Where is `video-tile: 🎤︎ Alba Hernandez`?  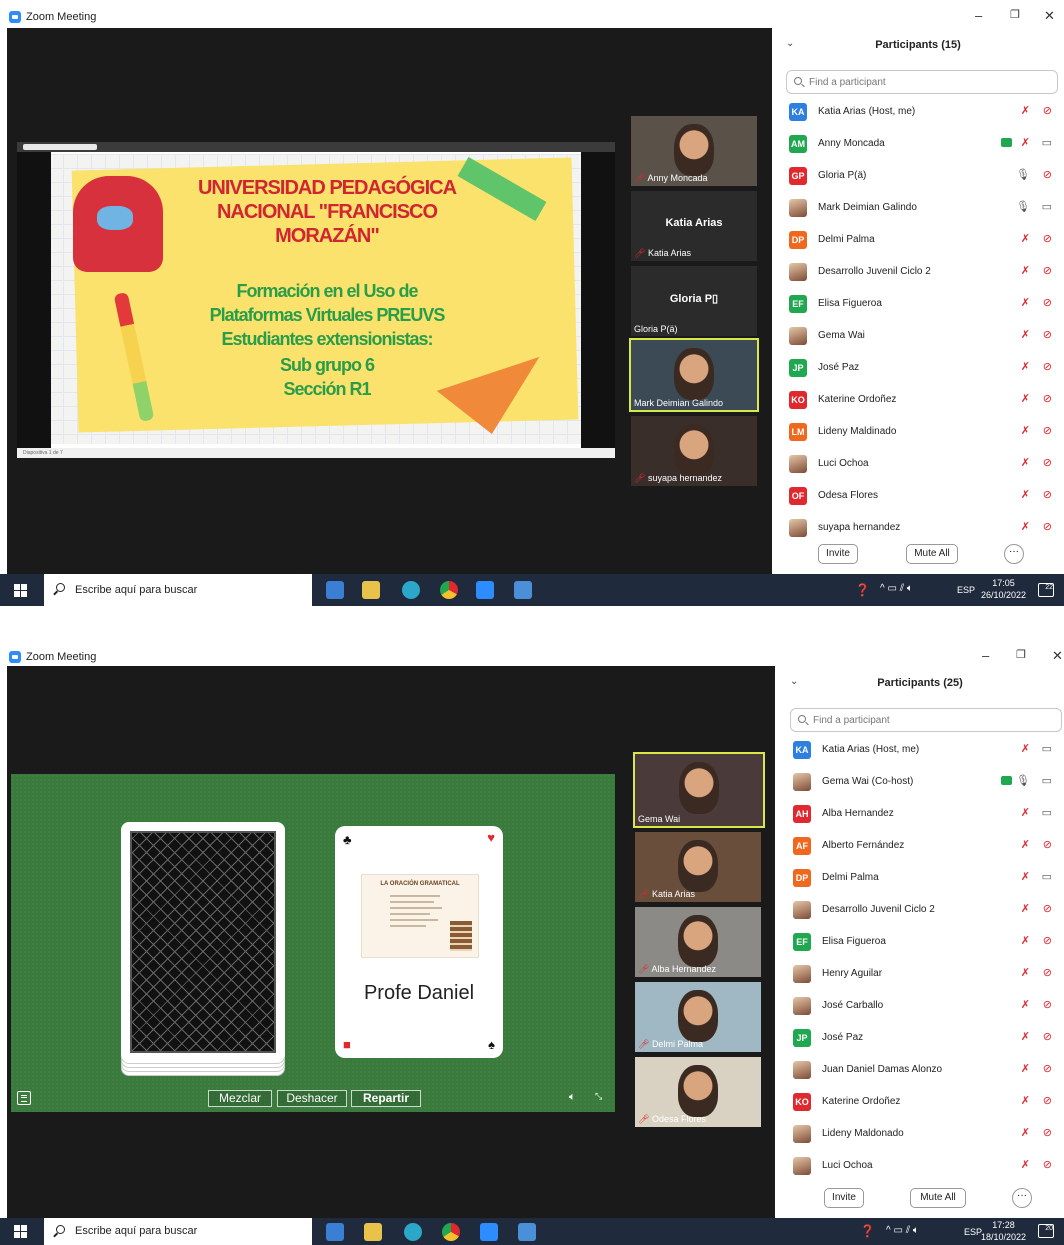 video-tile: 🎤︎ Alba Hernandez is located at coordinates (698, 942).